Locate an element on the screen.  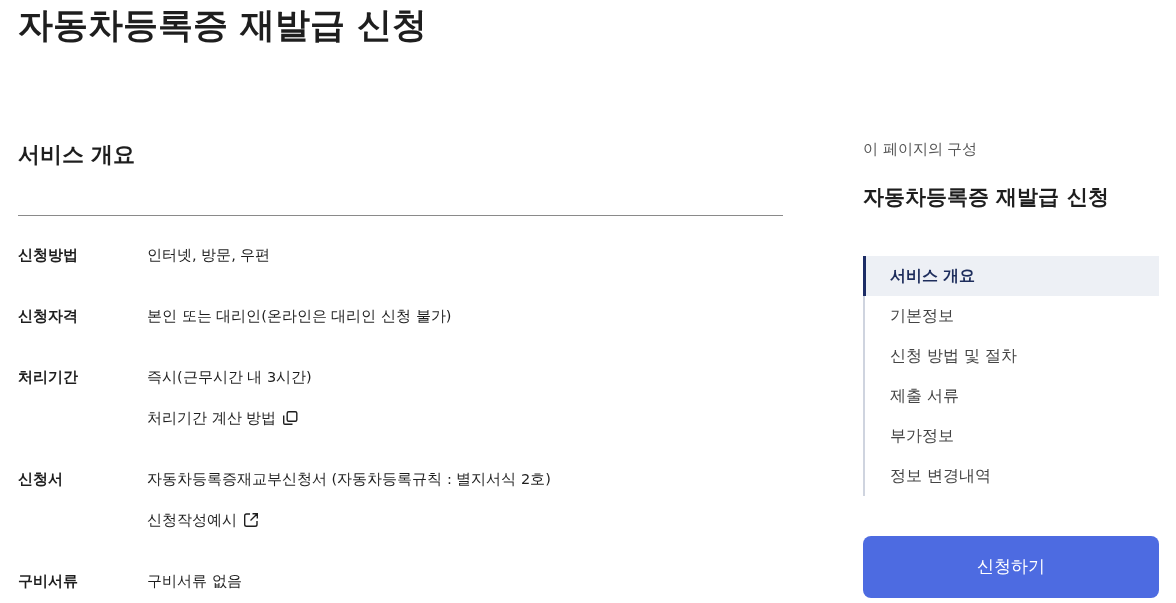
field-value: 인터넷, 방문, 우편 is located at coordinates (209, 255).